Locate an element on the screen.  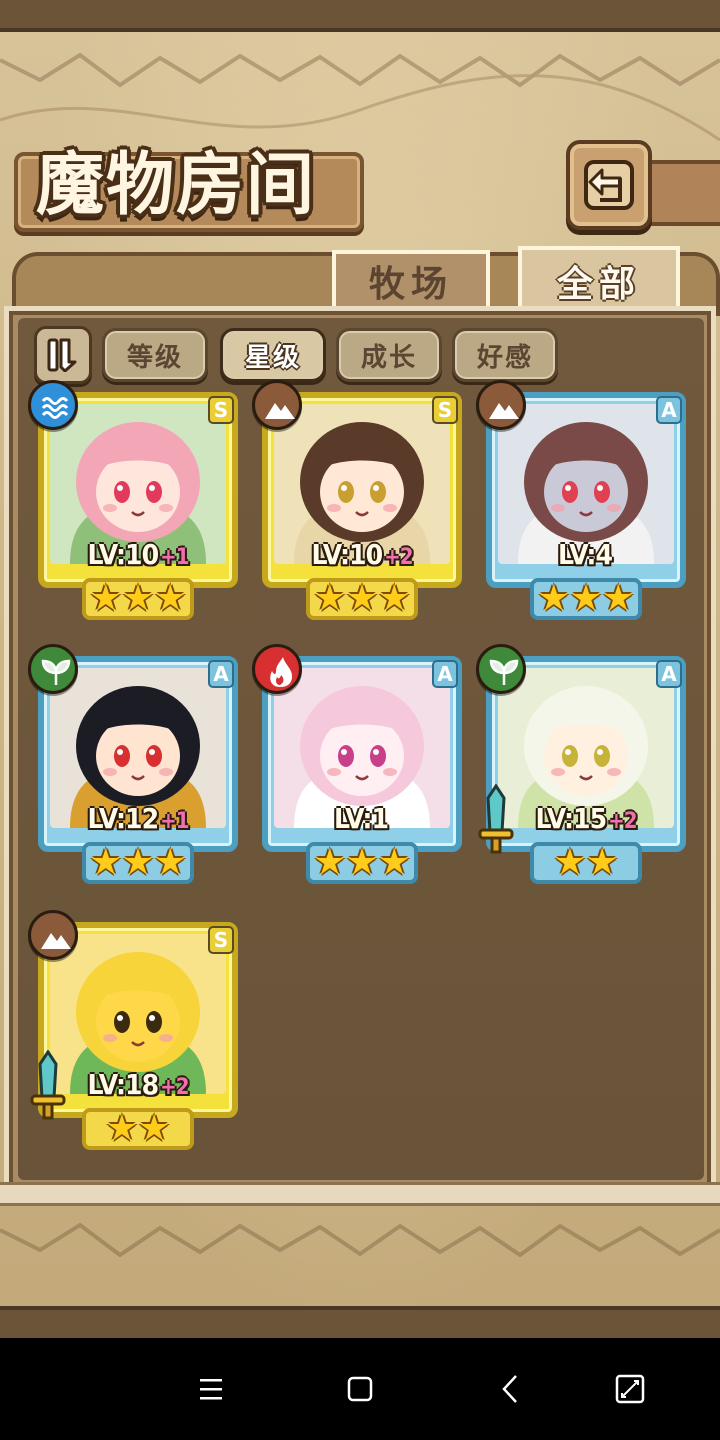
monster-level: LV:15+2 is located at coordinates (586, 818).